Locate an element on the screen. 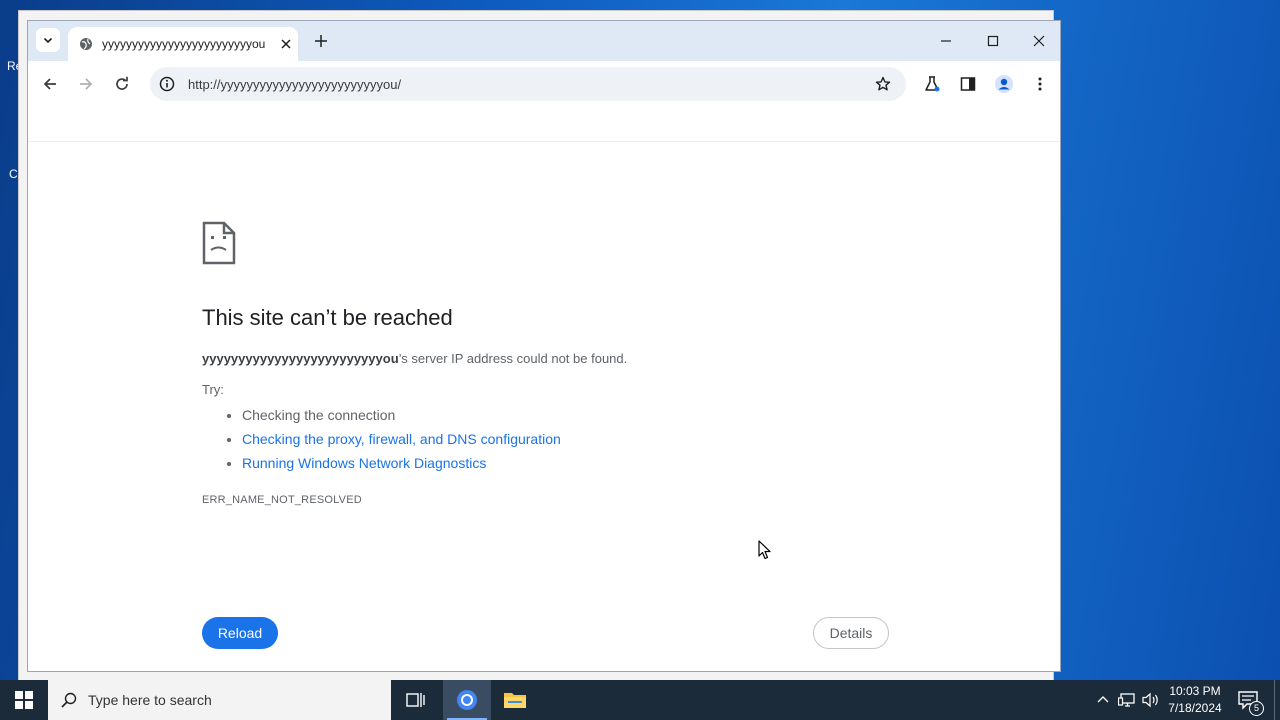  toolbar-divider is located at coordinates (544, 141).